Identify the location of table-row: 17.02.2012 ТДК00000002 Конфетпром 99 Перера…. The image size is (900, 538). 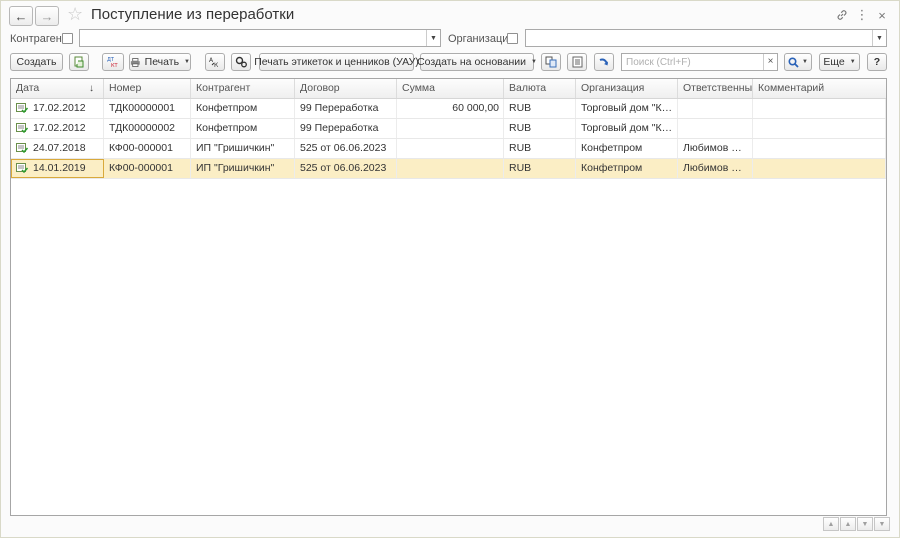
(448, 129).